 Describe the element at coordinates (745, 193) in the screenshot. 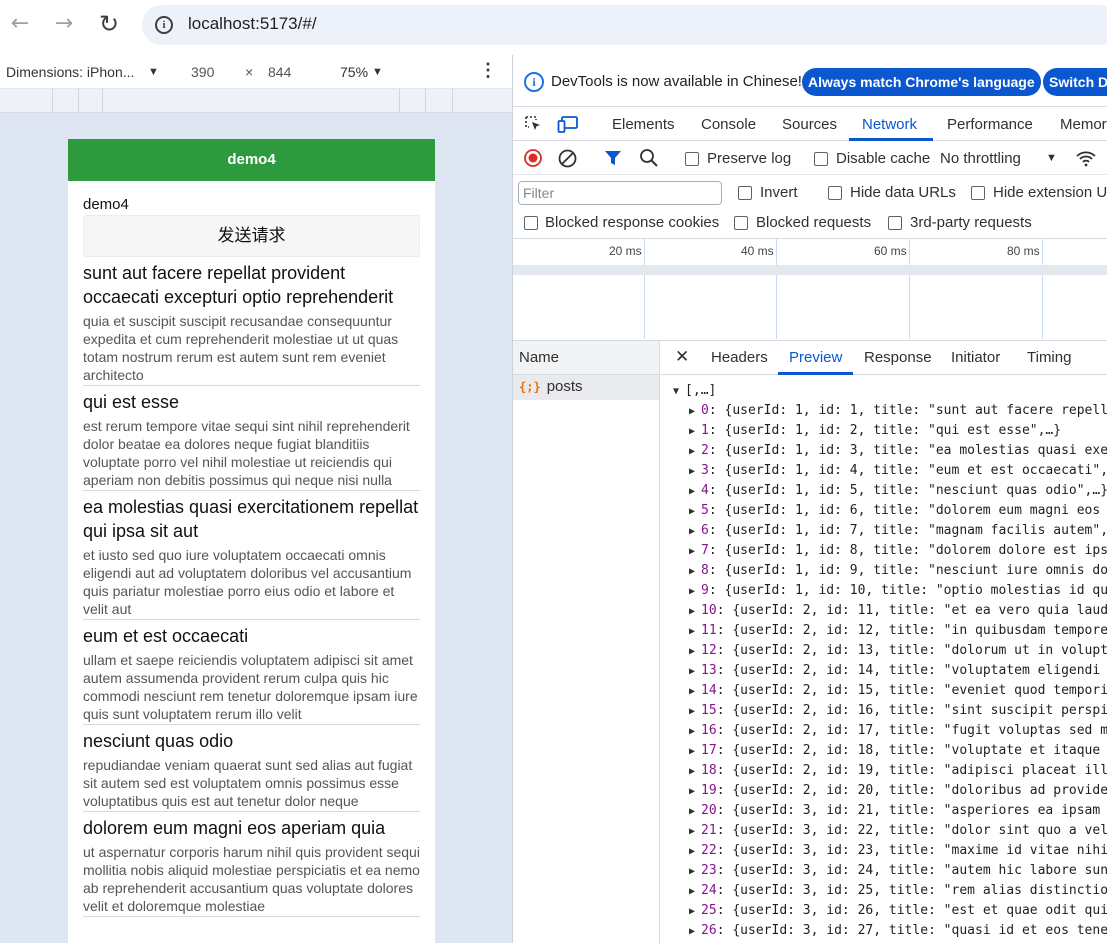

I see `invert-checkbox` at that location.